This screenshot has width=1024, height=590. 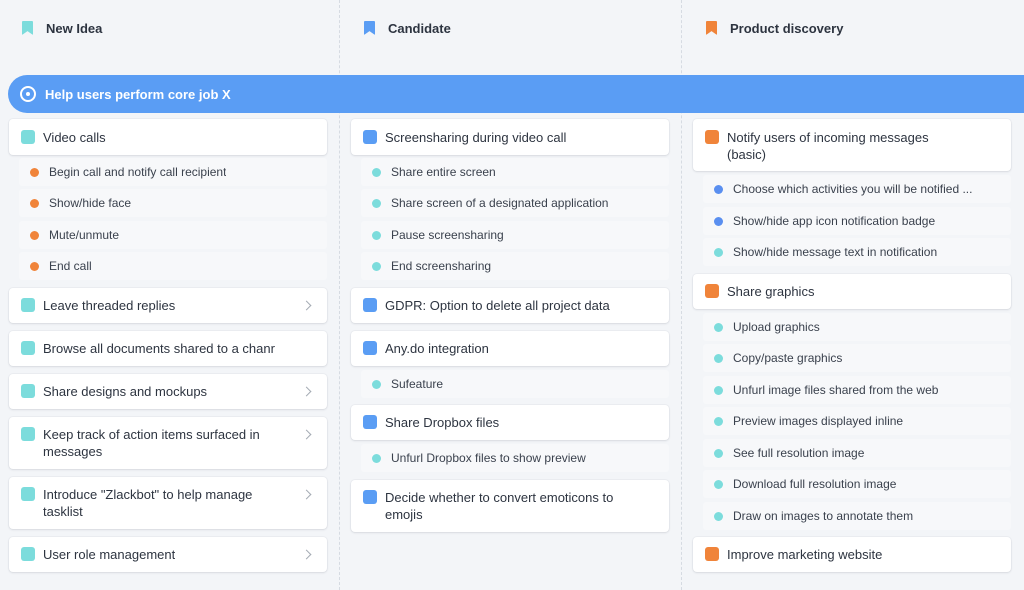 What do you see at coordinates (771, 291) in the screenshot?
I see `card-label: Share graphics` at bounding box center [771, 291].